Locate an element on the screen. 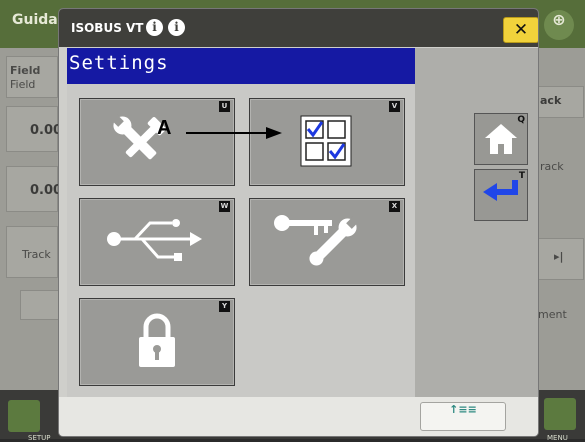 This screenshot has height=442, width=585. key-wrench-icon is located at coordinates (316, 240).